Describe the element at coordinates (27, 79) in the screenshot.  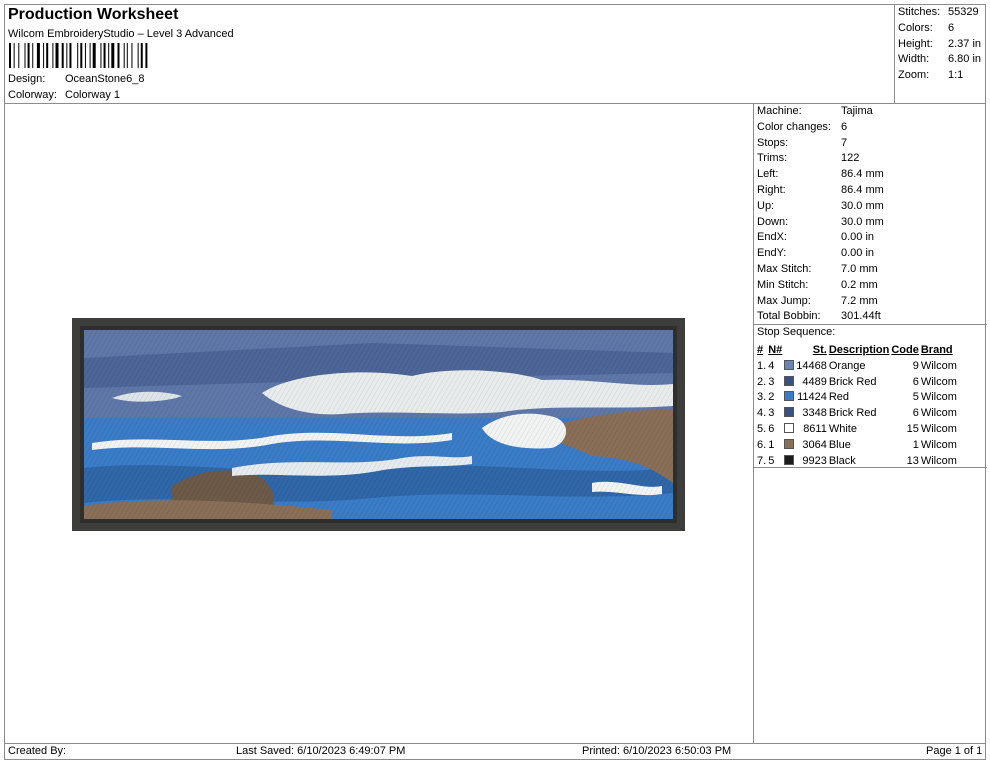
I see `design-label: Design:` at that location.